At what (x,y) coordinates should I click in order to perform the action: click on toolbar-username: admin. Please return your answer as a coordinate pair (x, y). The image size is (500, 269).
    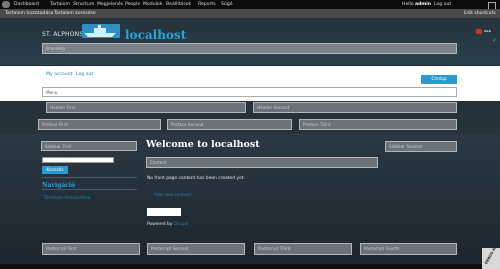
    Looking at the image, I should click on (423, 4).